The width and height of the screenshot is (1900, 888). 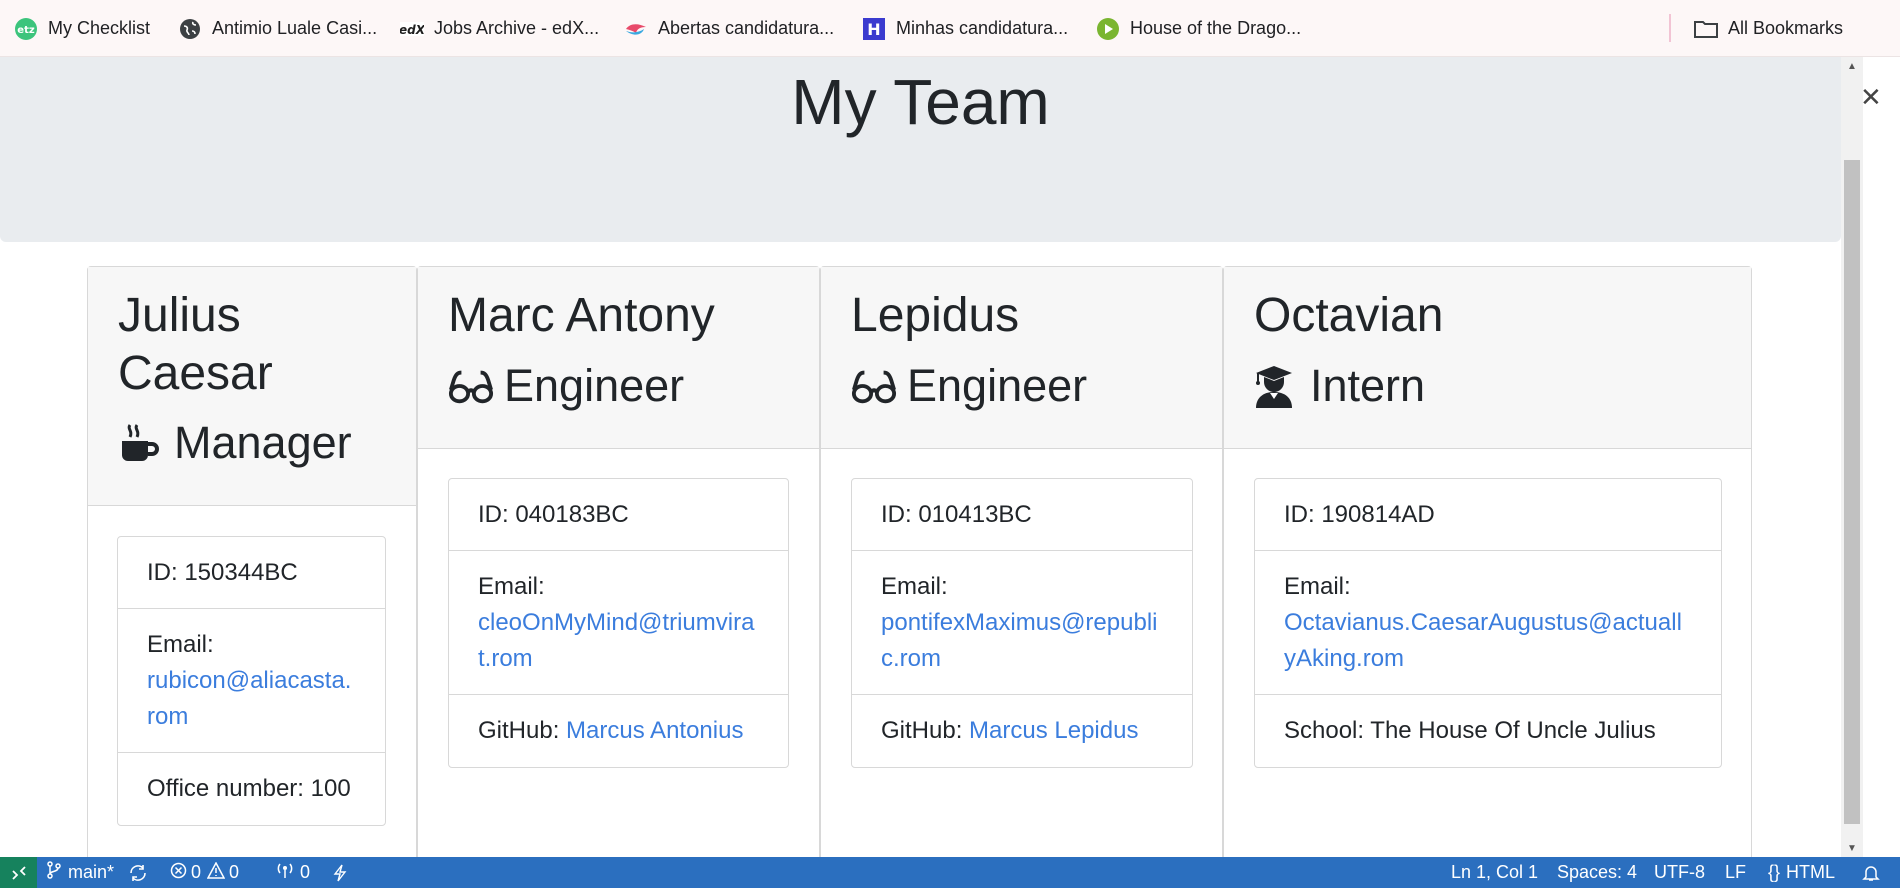 I want to click on svg-text: edX, so click(x=412, y=30).